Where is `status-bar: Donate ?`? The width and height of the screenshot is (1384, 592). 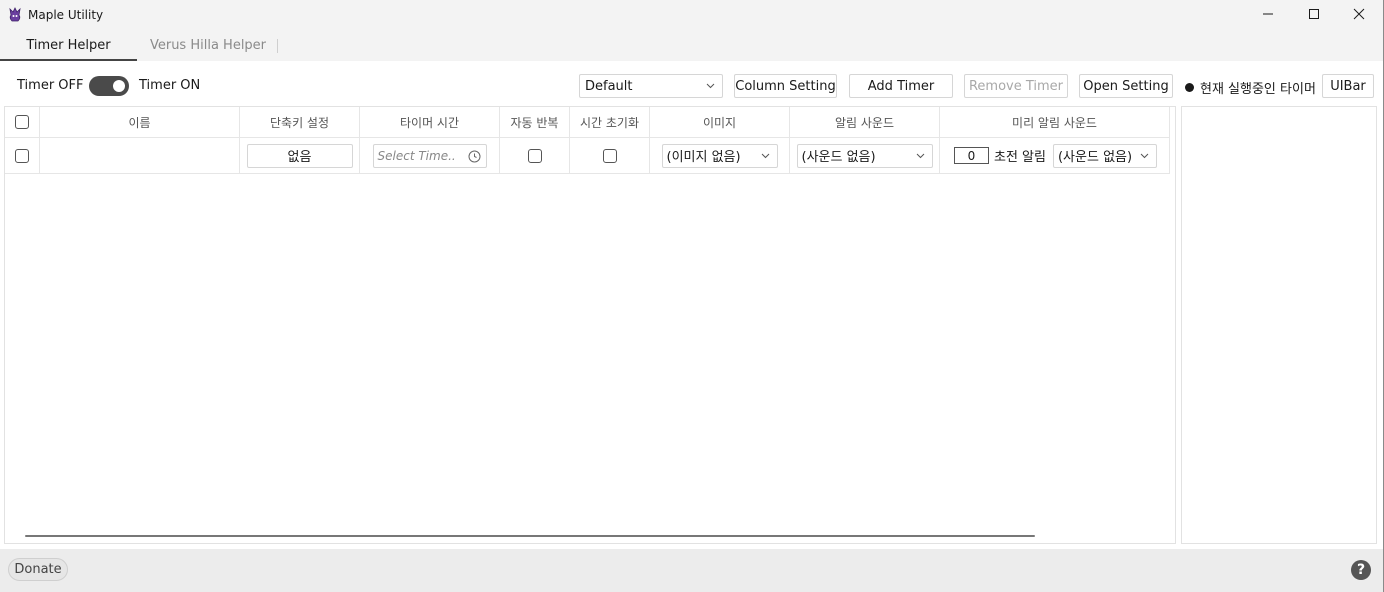
status-bar: Donate ? is located at coordinates (691, 570).